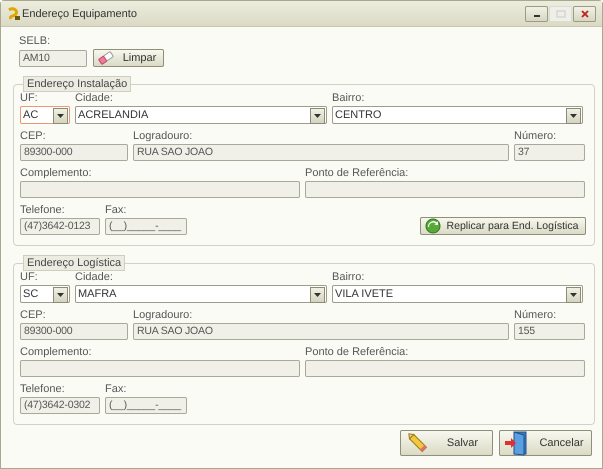 Image resolution: width=603 pixels, height=469 pixels. What do you see at coordinates (80, 14) in the screenshot?
I see `window-title: Endereço Equipamento` at bounding box center [80, 14].